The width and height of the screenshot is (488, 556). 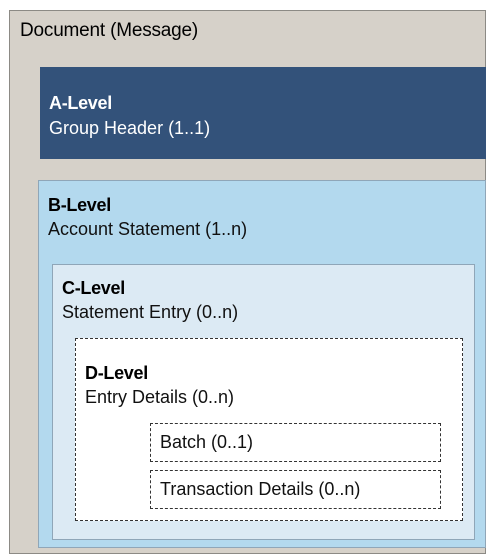 What do you see at coordinates (93, 288) in the screenshot?
I see `level-c-name: C-Level` at bounding box center [93, 288].